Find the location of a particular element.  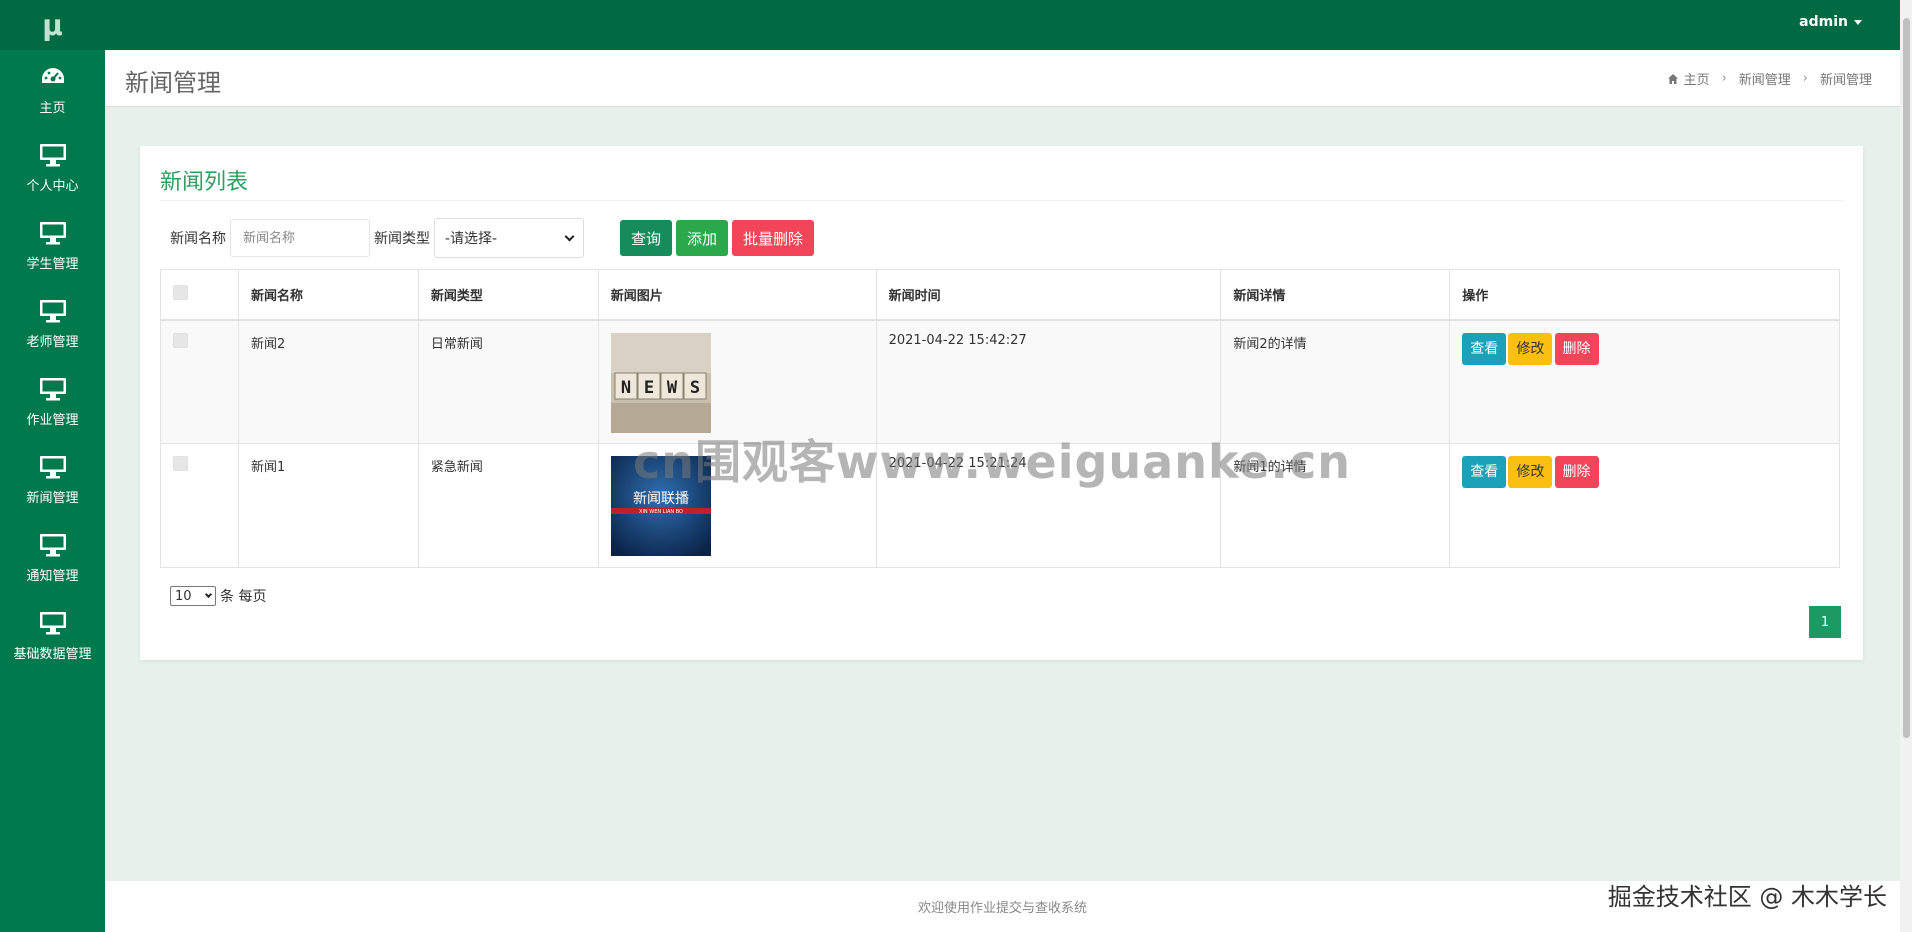

news-name-input is located at coordinates (300, 238).